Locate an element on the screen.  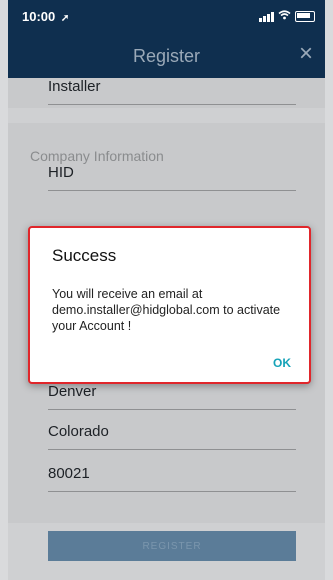
installer-field: Installer is located at coordinates (172, 91).